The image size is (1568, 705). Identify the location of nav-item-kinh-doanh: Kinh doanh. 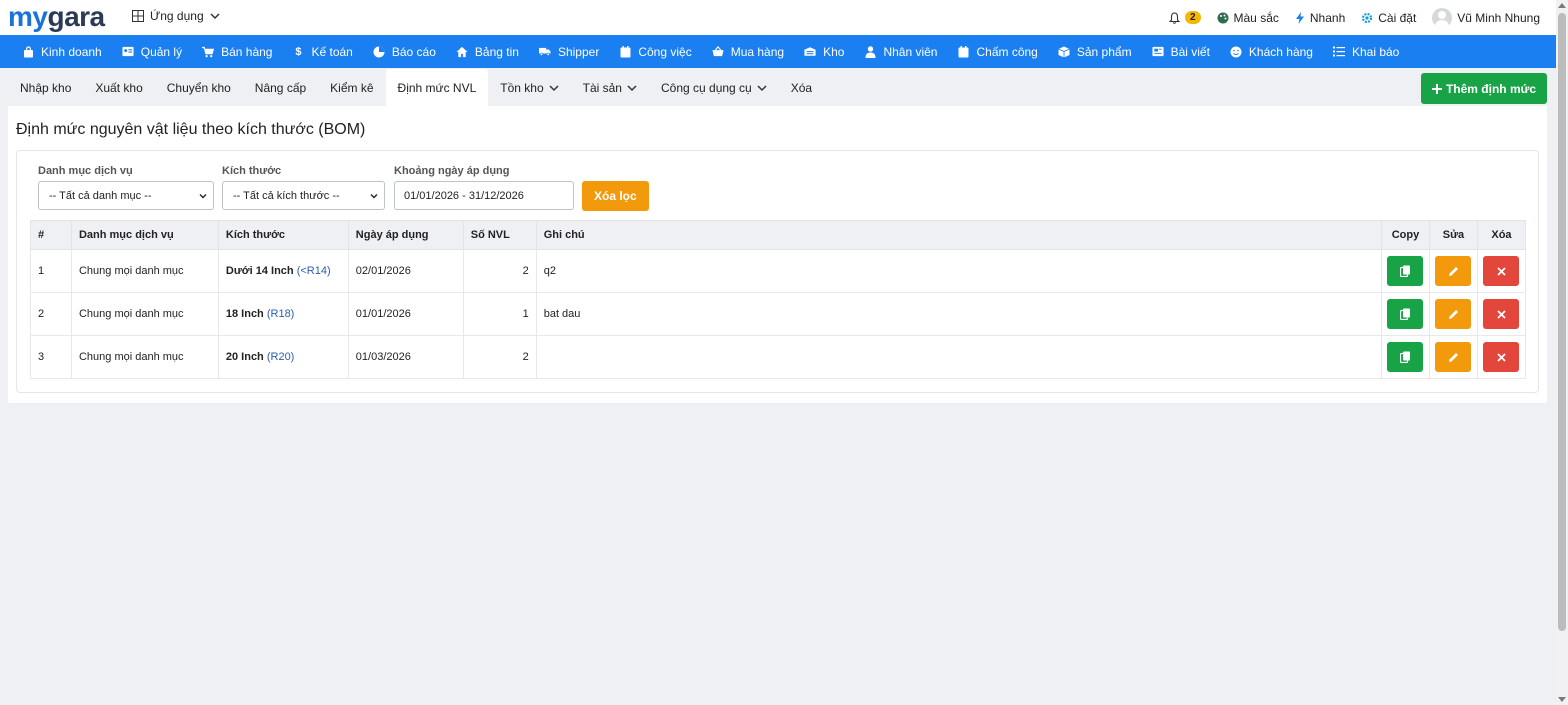
(62, 51).